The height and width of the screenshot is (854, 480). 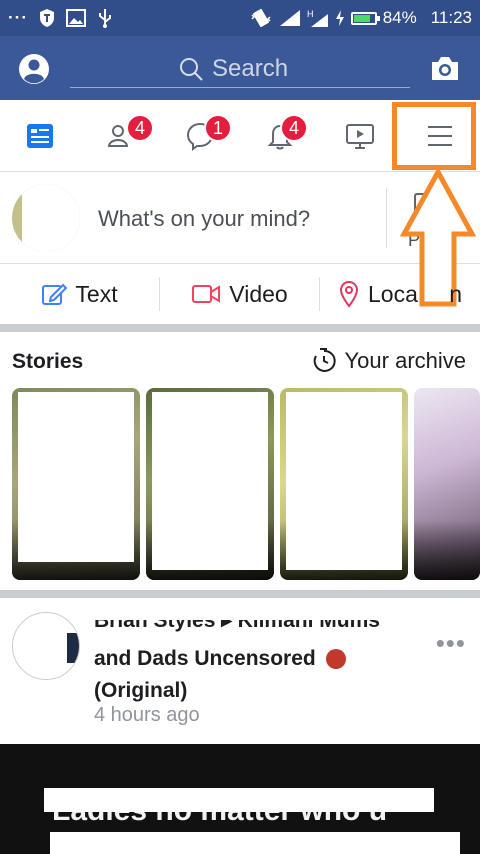 What do you see at coordinates (451, 17) in the screenshot?
I see `status-time: 11:23` at bounding box center [451, 17].